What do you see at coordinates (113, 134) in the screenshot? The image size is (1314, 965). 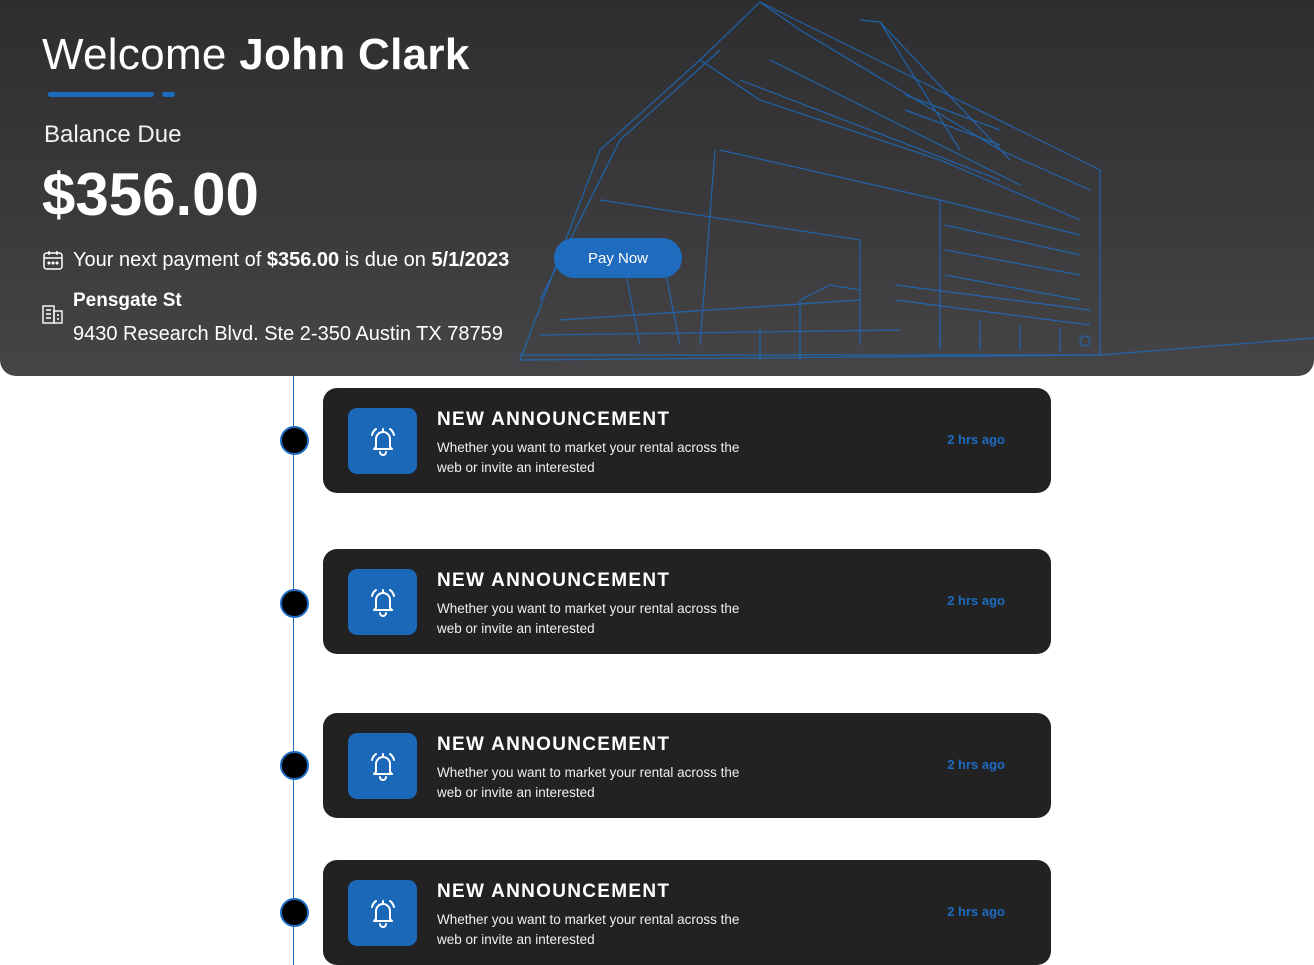 I see `balance-label: Balance Due` at bounding box center [113, 134].